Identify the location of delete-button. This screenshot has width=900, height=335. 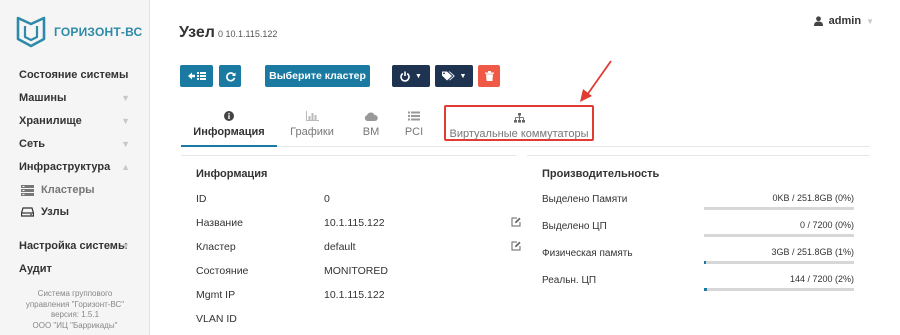
(489, 76).